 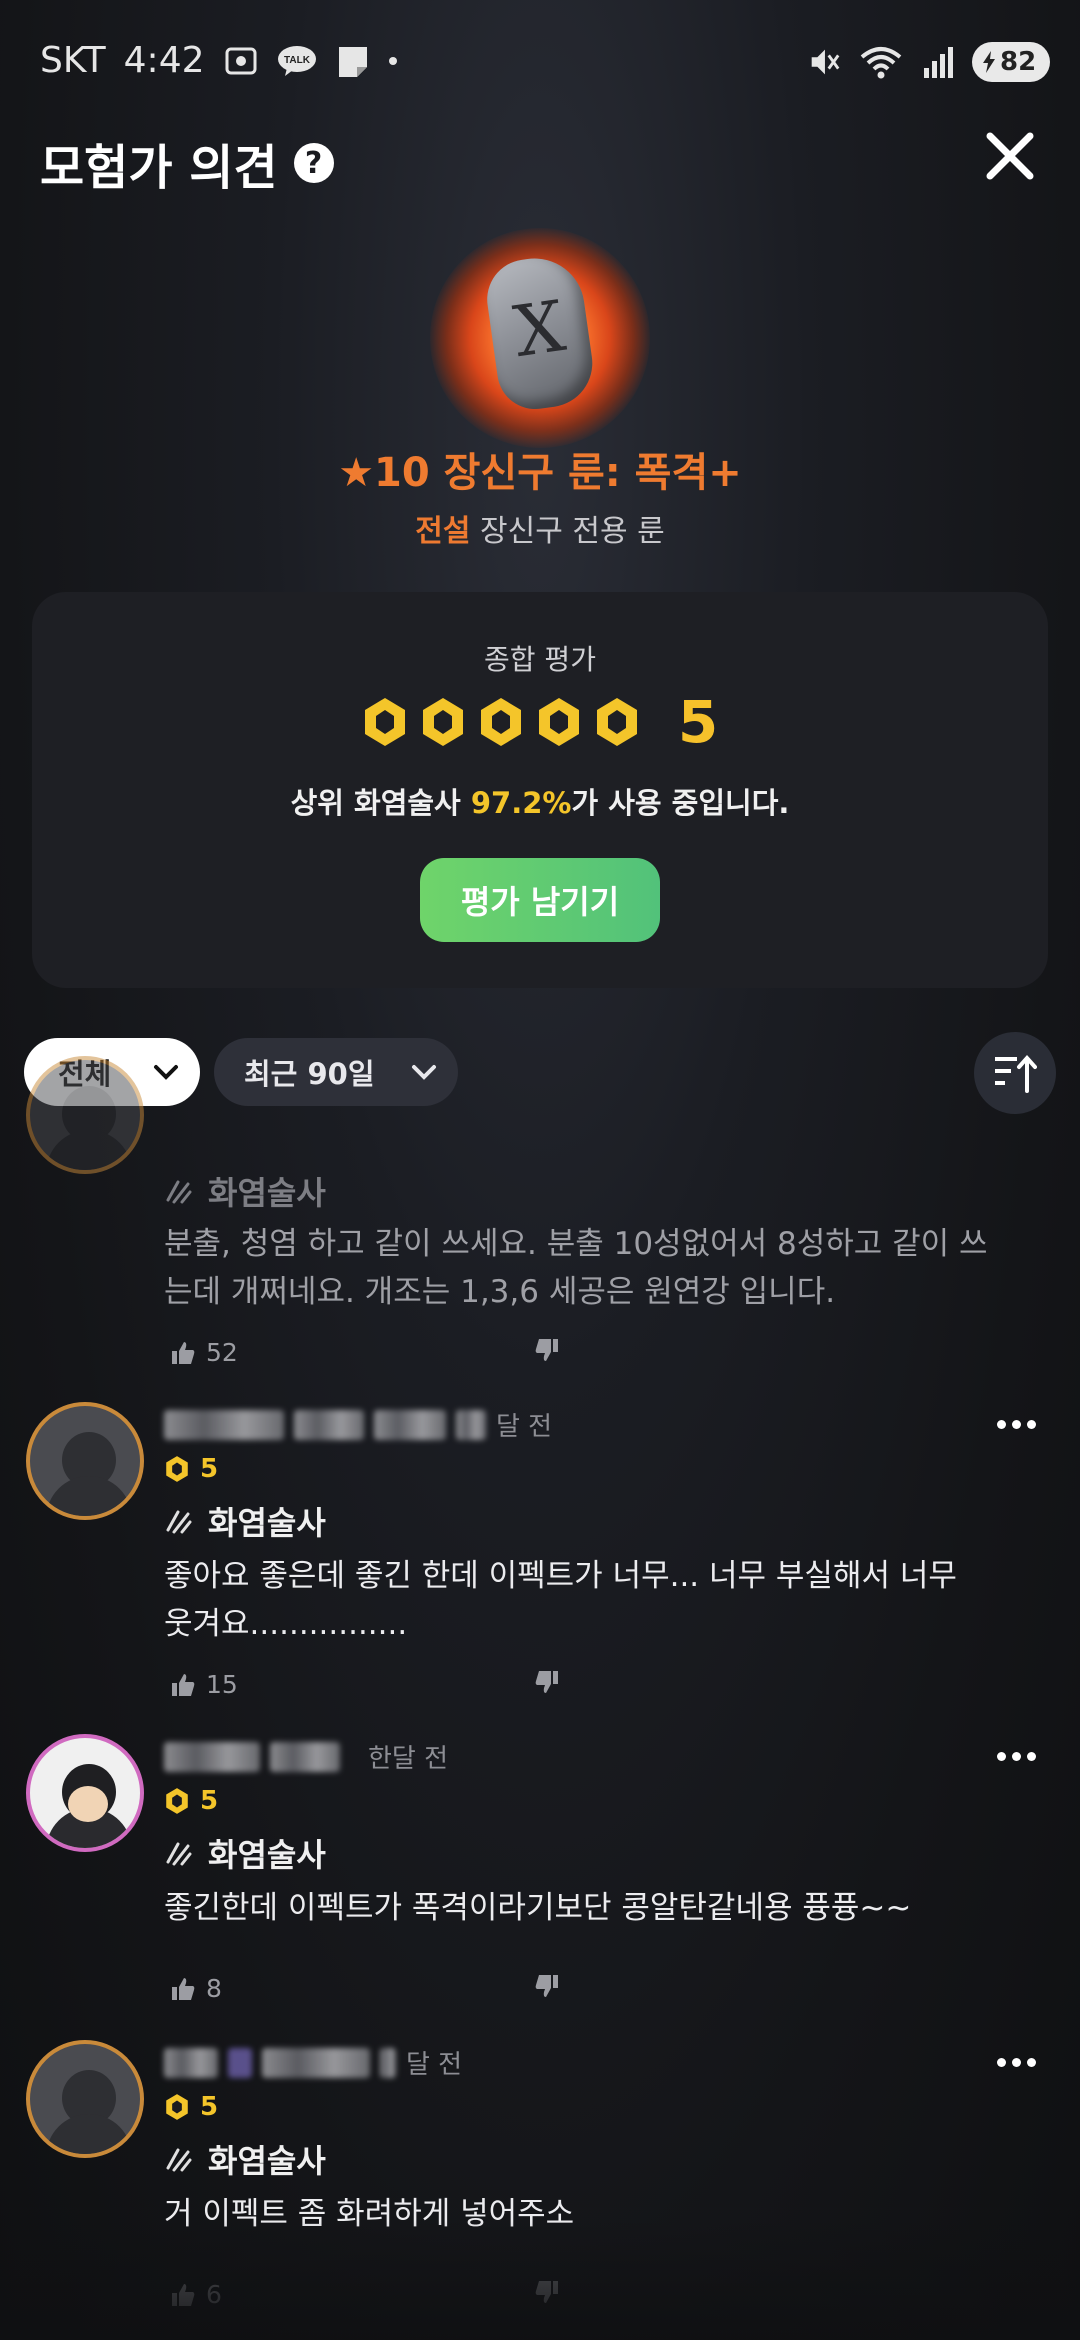 What do you see at coordinates (540, 2280) in the screenshot?
I see `bottom-fade` at bounding box center [540, 2280].